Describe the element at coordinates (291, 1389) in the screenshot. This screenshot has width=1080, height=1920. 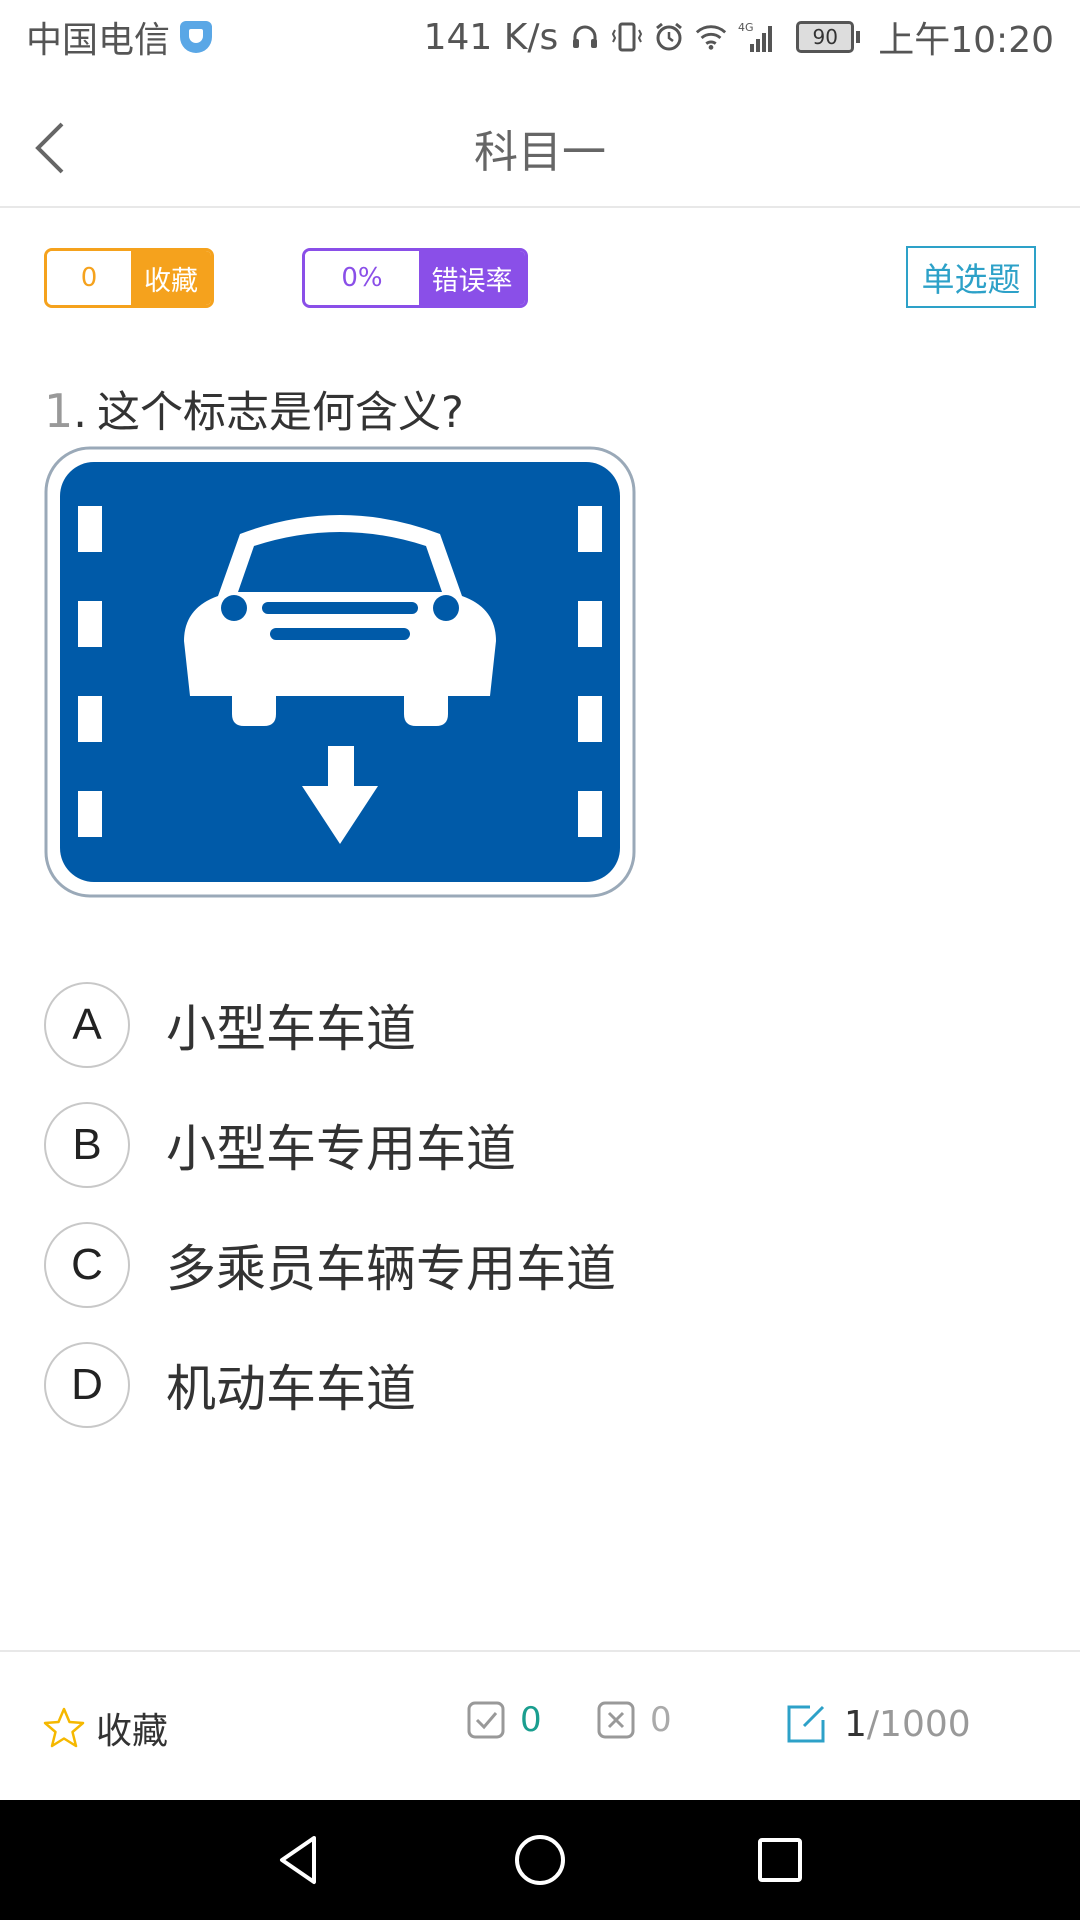
I see `option-text: 机动车车道` at that location.